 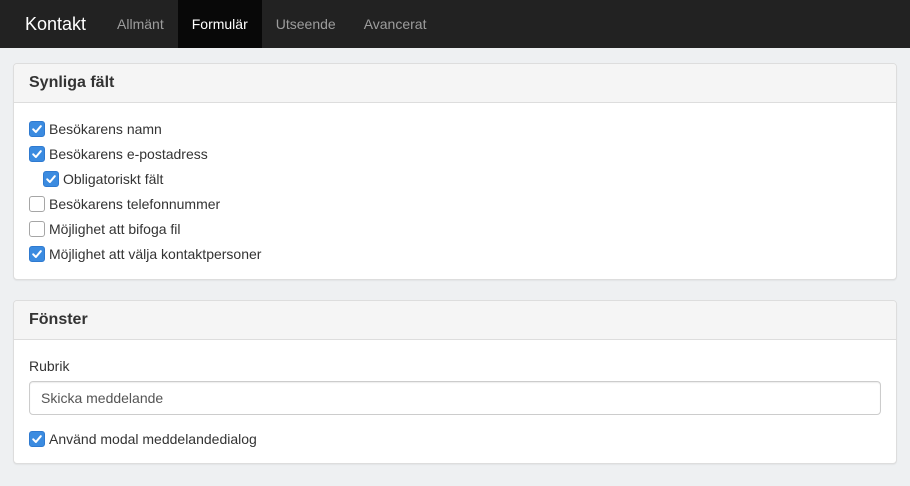 What do you see at coordinates (455, 153) in the screenshot?
I see `field-row-email: Besökarens e-postadress` at bounding box center [455, 153].